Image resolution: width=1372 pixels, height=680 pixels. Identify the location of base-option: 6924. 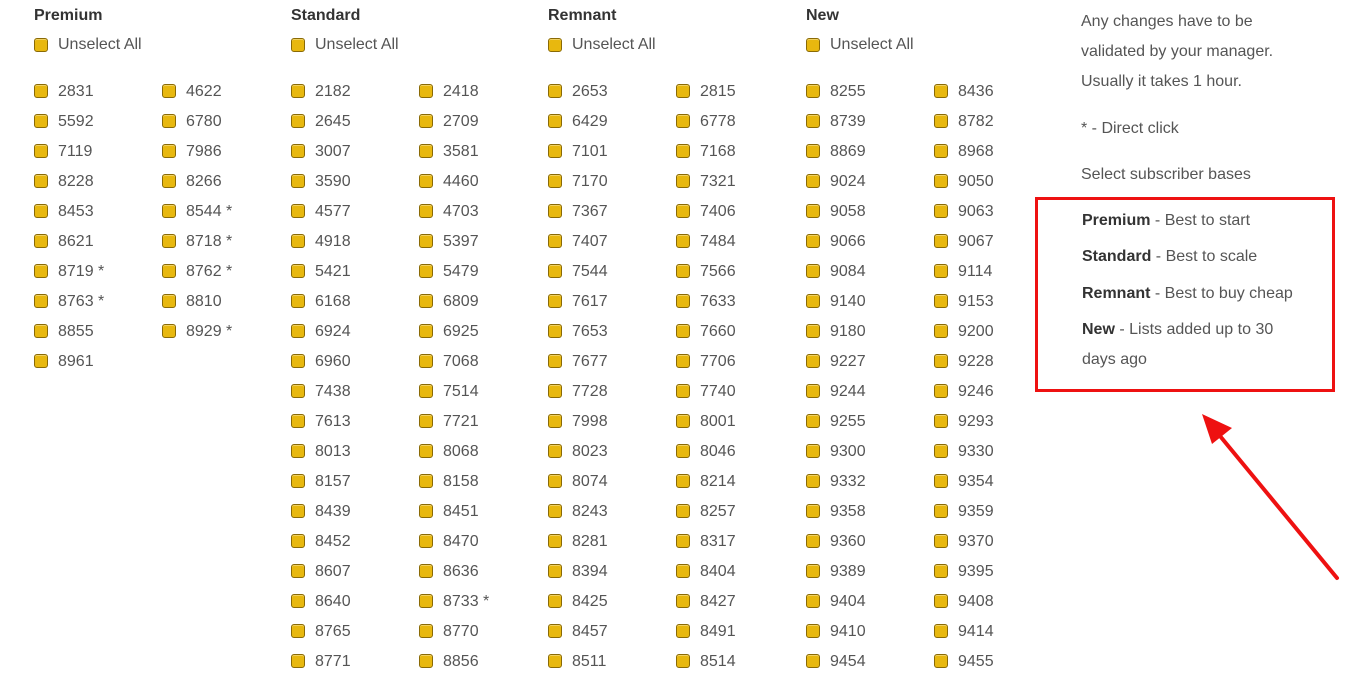
(353, 335).